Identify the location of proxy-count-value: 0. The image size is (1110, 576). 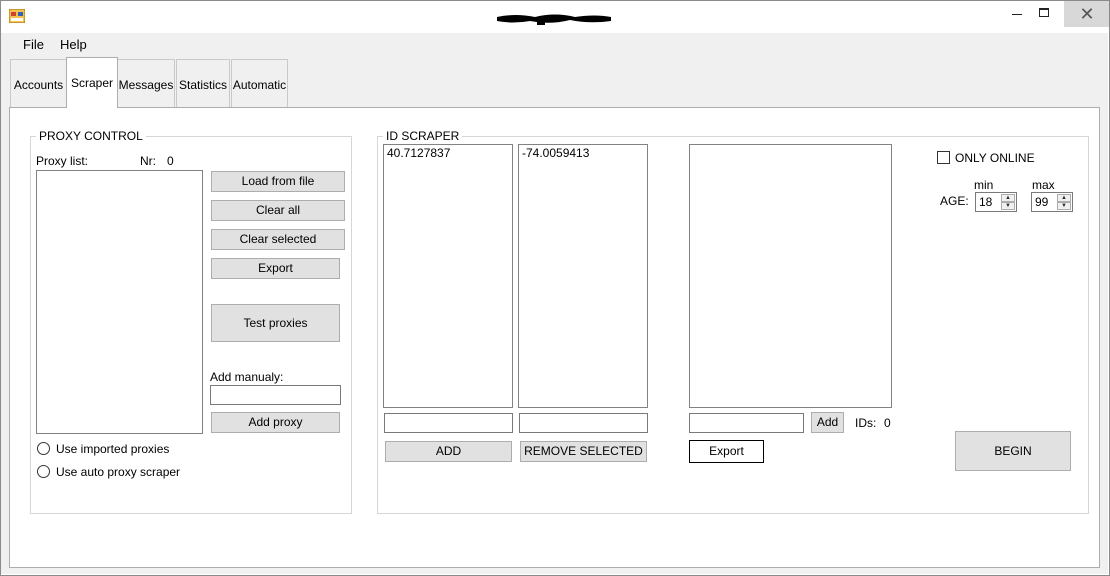
(170, 161).